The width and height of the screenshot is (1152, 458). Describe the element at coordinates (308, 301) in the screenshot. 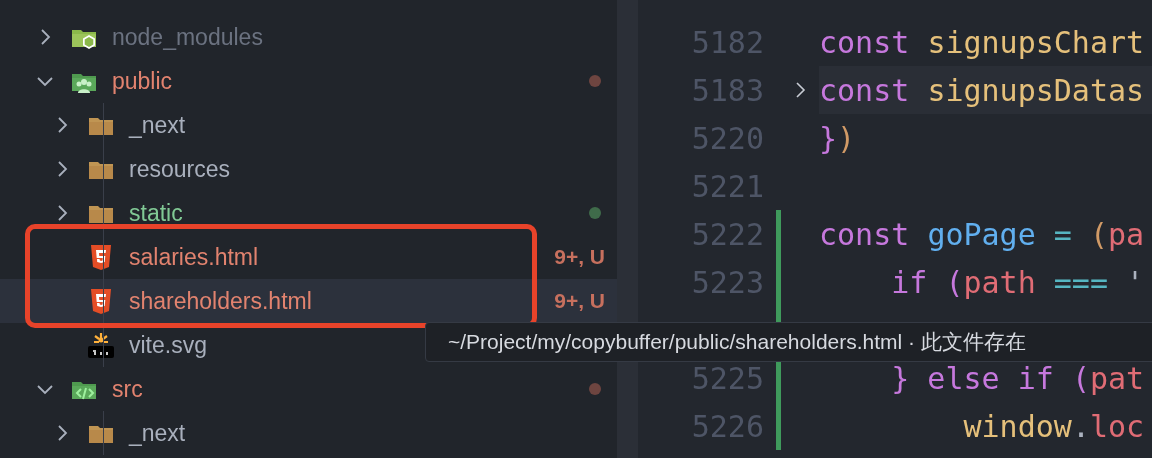

I see `tree-item: shareholders.html 9+, U` at that location.